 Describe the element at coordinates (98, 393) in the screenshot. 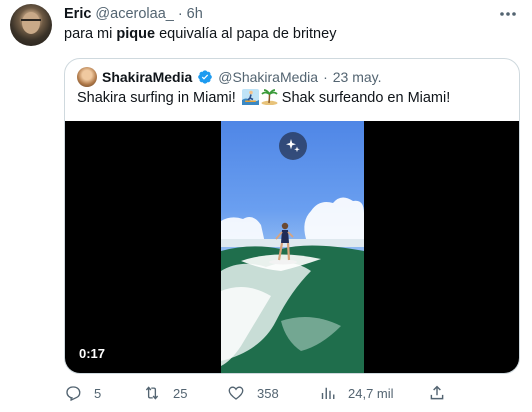

I see `reply-count: 5` at that location.